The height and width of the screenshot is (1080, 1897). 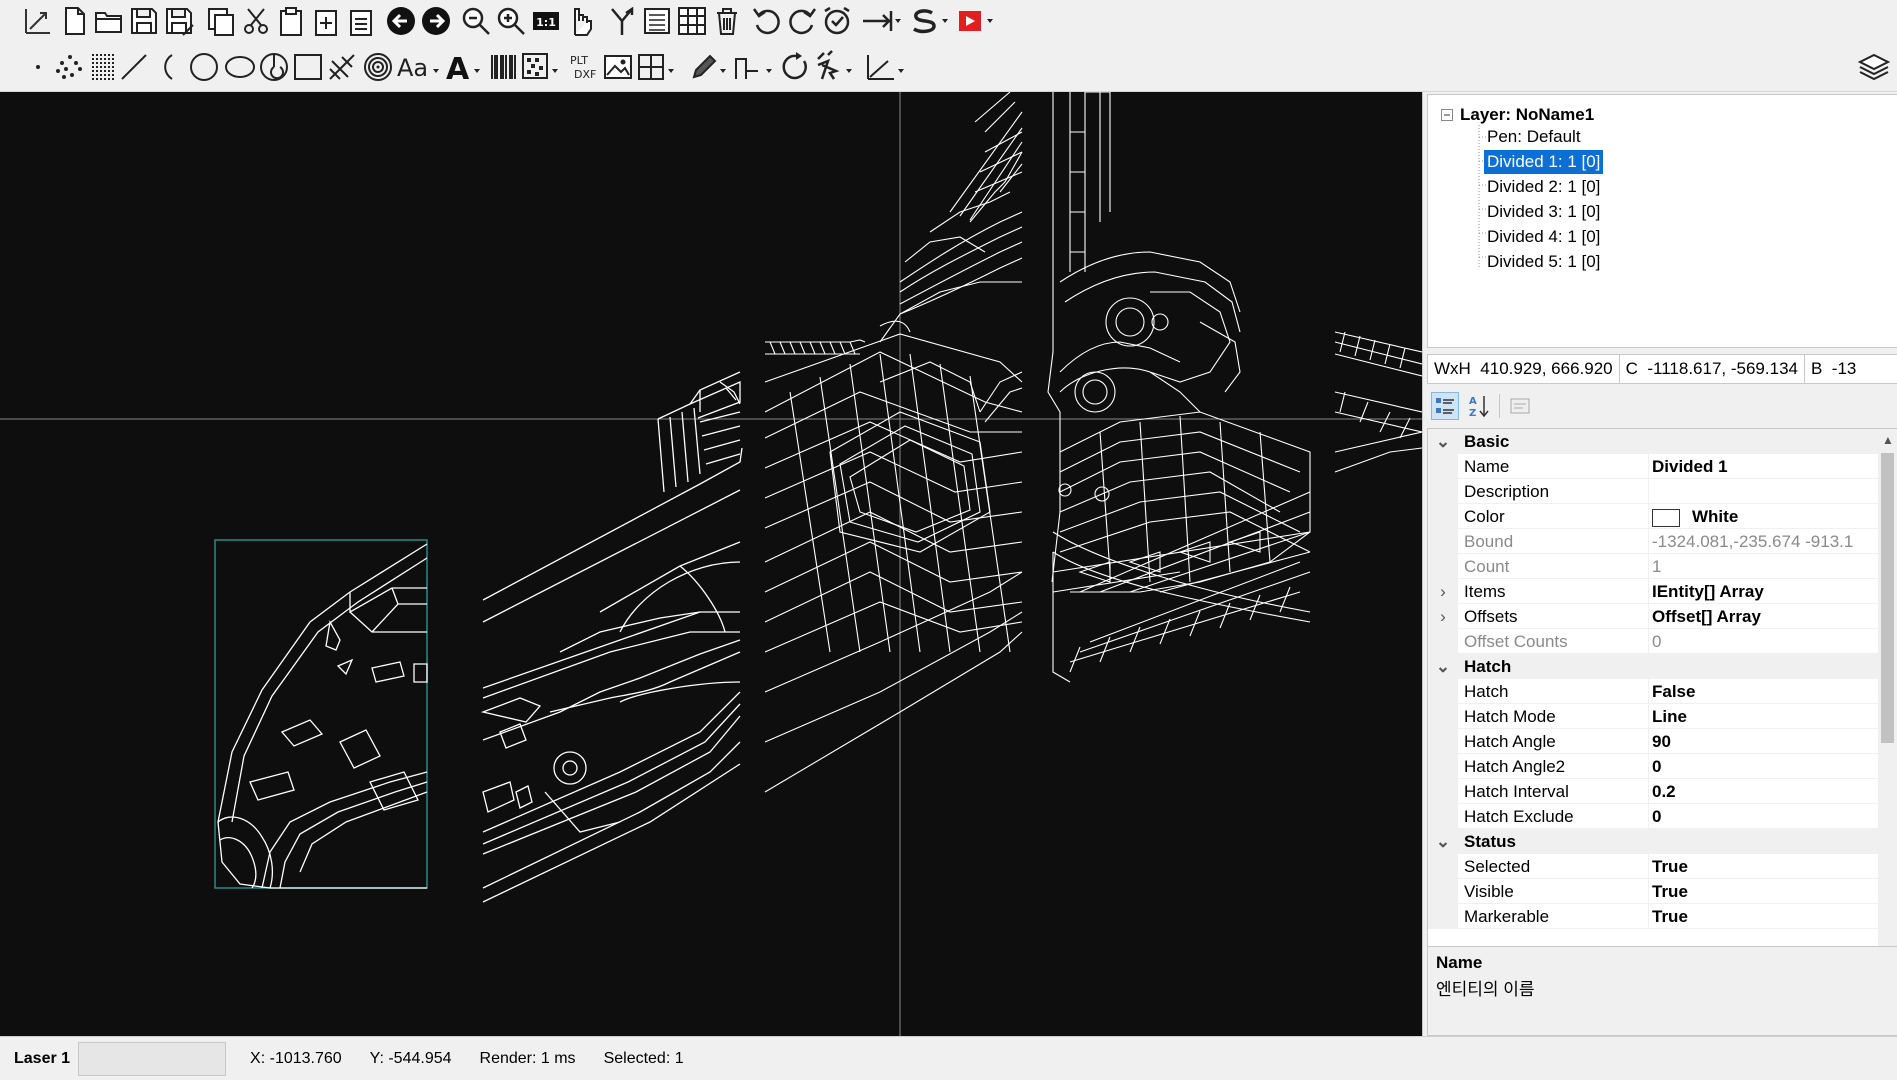 I want to click on pan-hand-icon, so click(x=581, y=21).